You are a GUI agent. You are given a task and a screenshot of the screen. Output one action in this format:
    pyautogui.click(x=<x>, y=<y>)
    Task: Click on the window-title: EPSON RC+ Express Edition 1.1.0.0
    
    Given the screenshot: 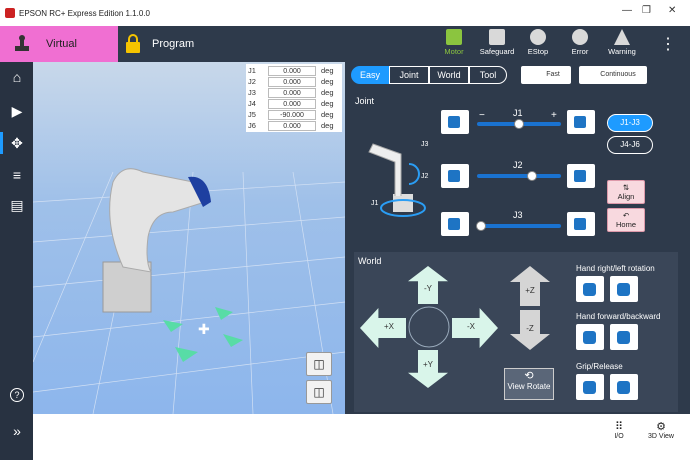 What is the action you would take?
    pyautogui.click(x=84, y=13)
    